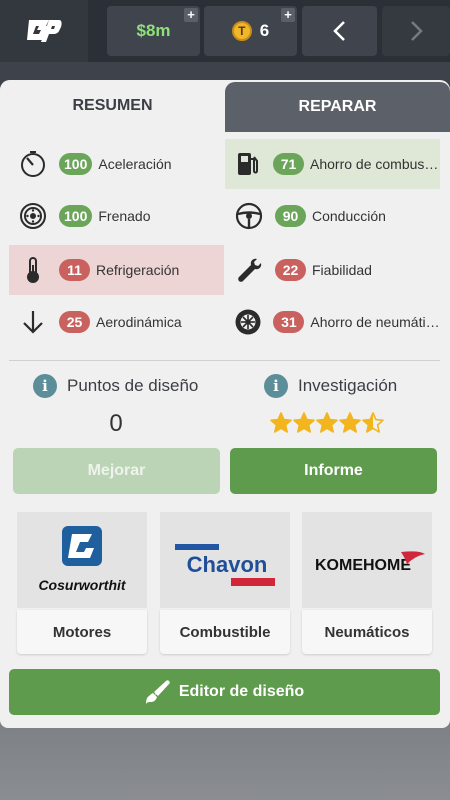 The width and height of the screenshot is (450, 800). What do you see at coordinates (241, 31) in the screenshot?
I see `token-coin-icon: T` at bounding box center [241, 31].